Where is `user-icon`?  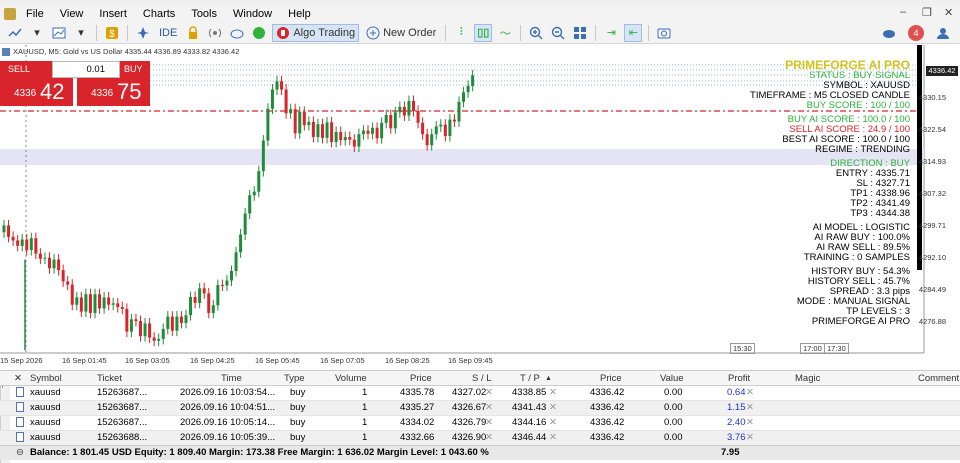 user-icon is located at coordinates (943, 33).